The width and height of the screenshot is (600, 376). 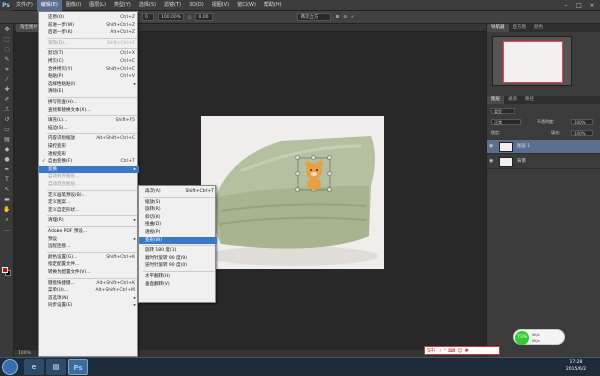 I want to click on eyedropper-tool-icon: ⁄, so click(x=7, y=79).